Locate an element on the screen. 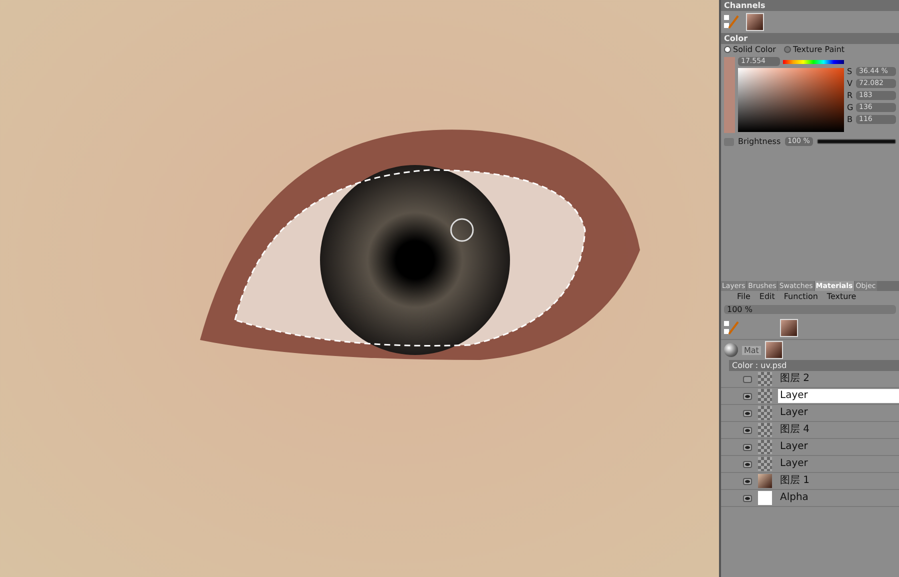 The height and width of the screenshot is (577, 899). layer-name: 图层 2 is located at coordinates (795, 379).